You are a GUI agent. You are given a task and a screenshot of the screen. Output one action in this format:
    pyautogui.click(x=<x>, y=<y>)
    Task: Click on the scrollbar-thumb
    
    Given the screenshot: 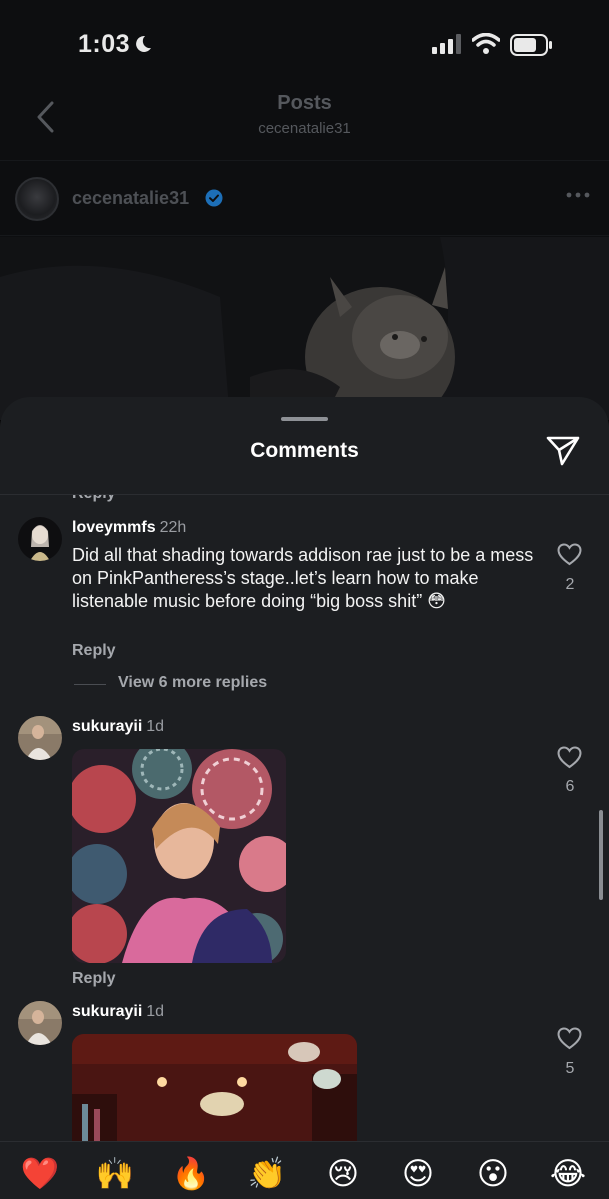 What is the action you would take?
    pyautogui.click(x=601, y=855)
    